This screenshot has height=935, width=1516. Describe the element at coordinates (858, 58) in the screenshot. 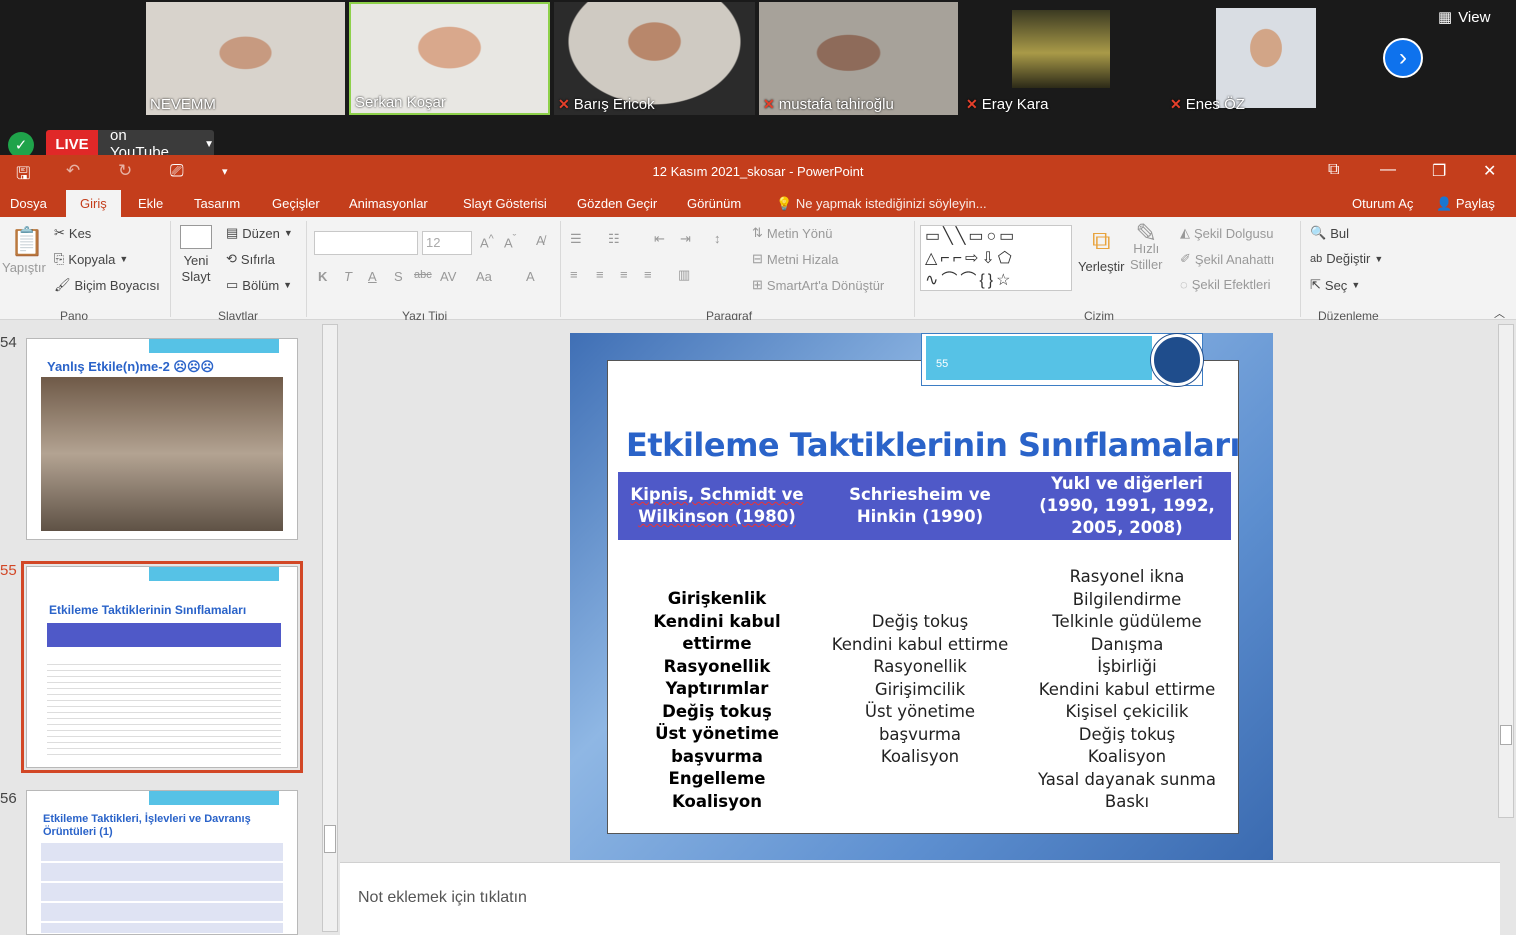

I see `participant-tile: ✕ mustafa tahiroğlu` at that location.